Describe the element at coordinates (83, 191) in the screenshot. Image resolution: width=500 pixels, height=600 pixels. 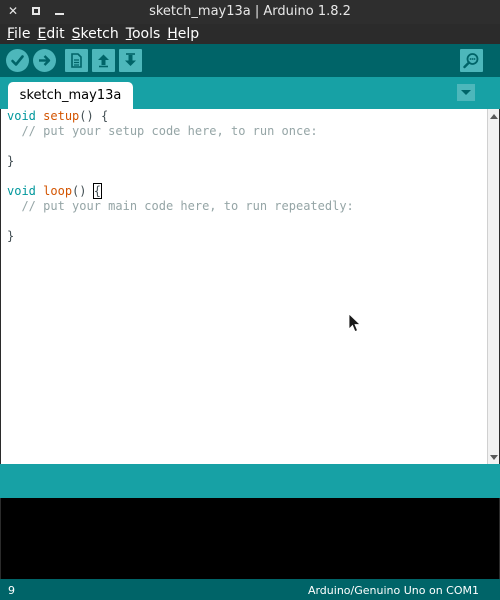
I see `code-punct: ()` at that location.